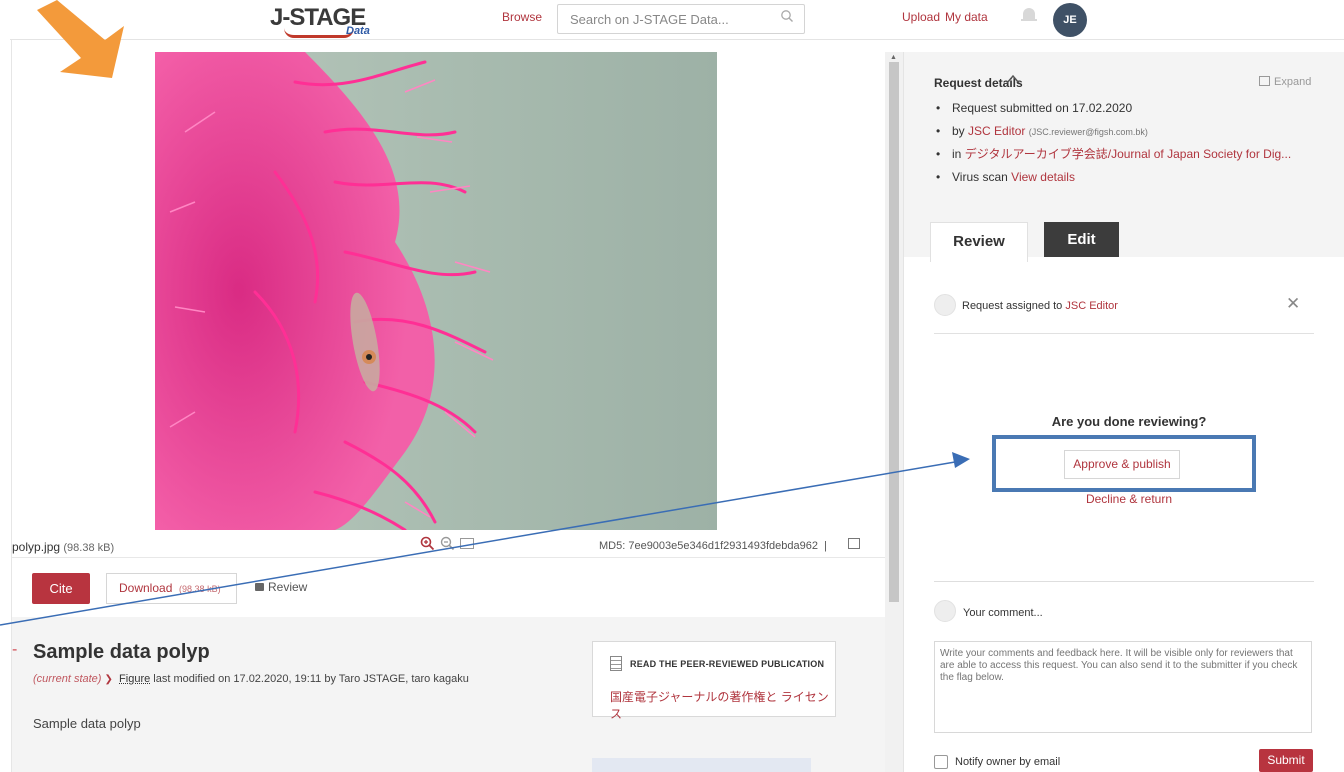 Image resolution: width=1344 pixels, height=772 pixels. I want to click on cite-button: Cite, so click(61, 588).